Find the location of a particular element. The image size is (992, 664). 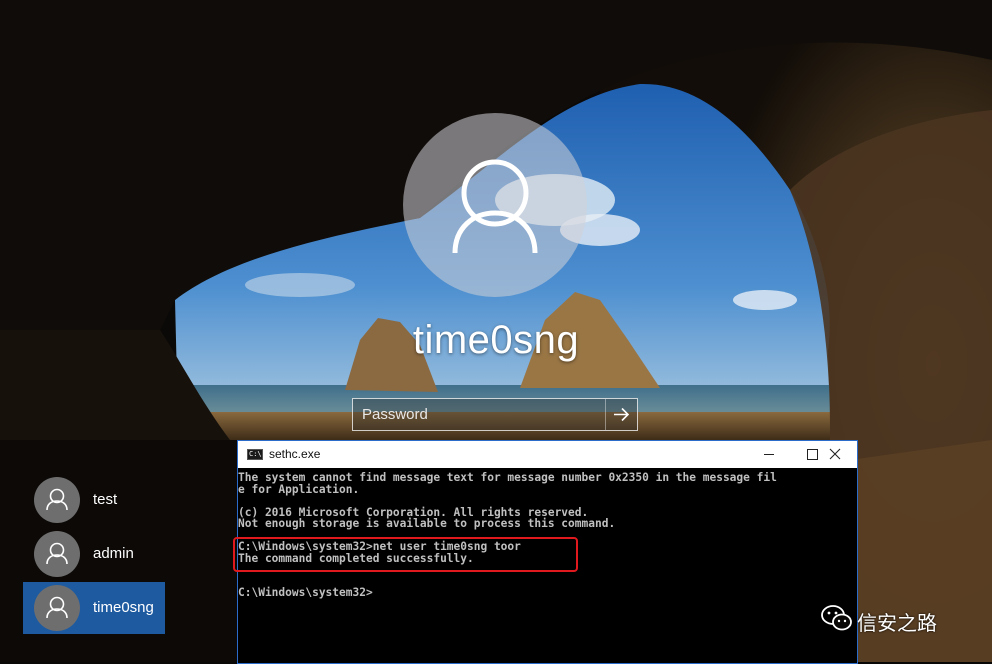

user-label: time0sng is located at coordinates (123, 607).